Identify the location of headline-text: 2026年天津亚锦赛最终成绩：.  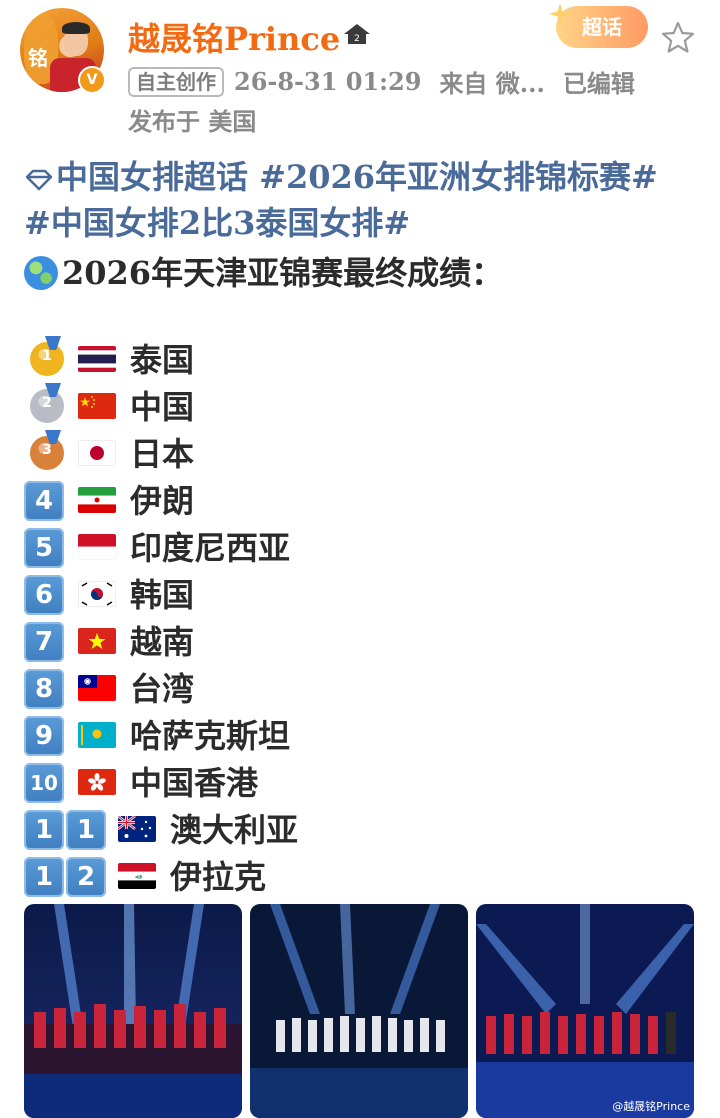
(283, 273).